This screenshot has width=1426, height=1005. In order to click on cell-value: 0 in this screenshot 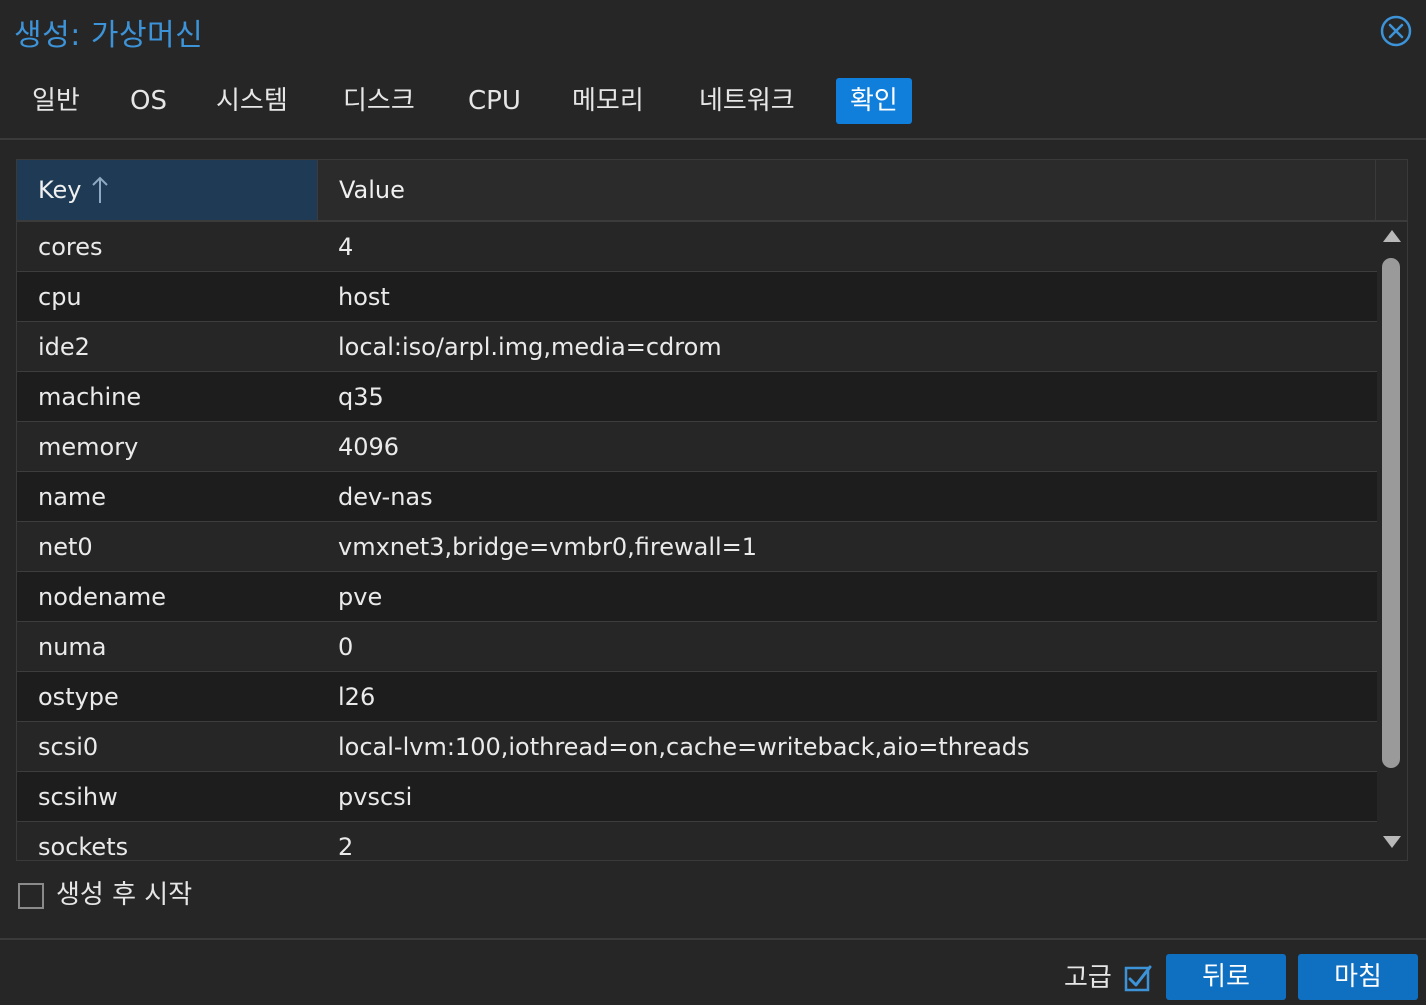, I will do `click(346, 647)`.